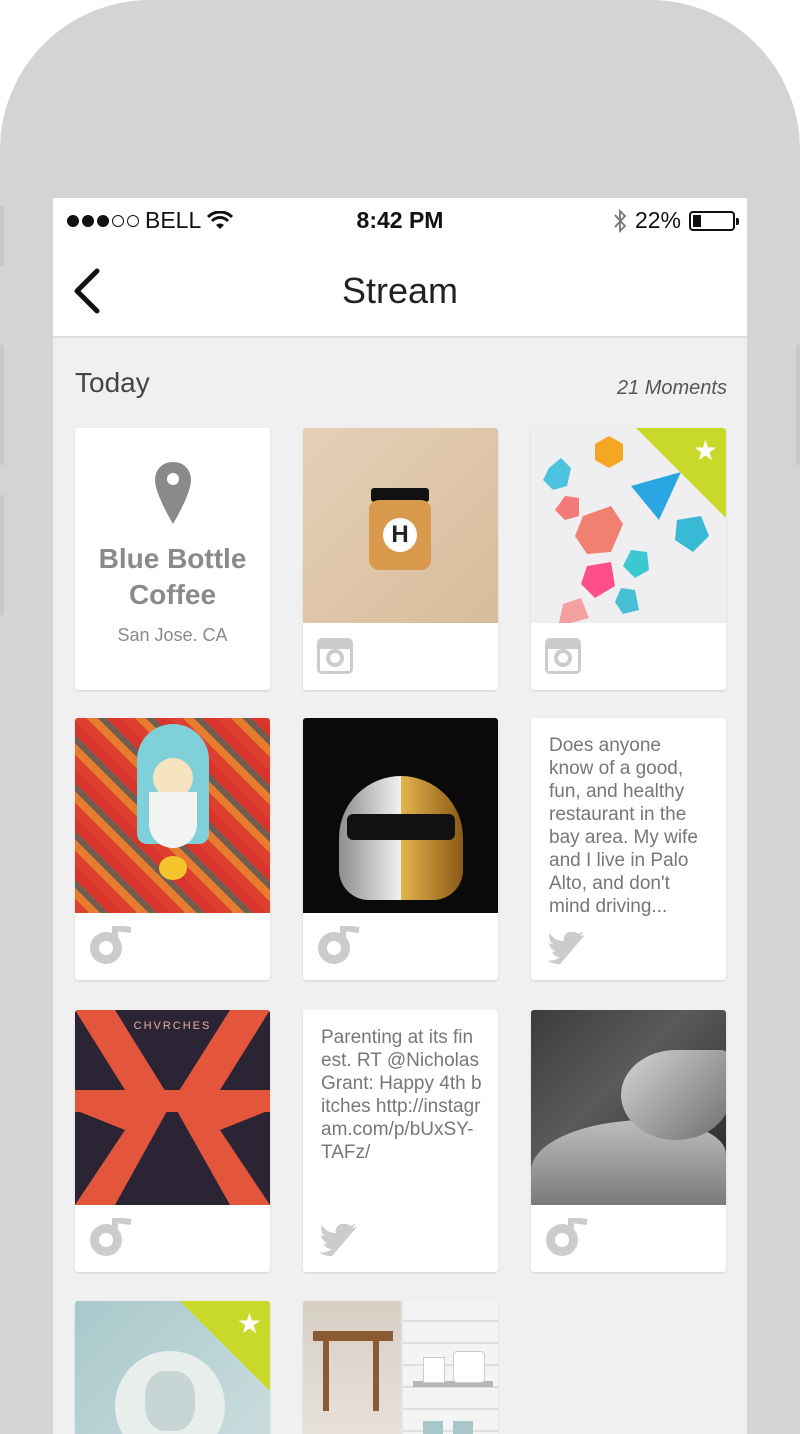 The width and height of the screenshot is (800, 1434). I want to click on instagram-card: H, so click(400, 559).